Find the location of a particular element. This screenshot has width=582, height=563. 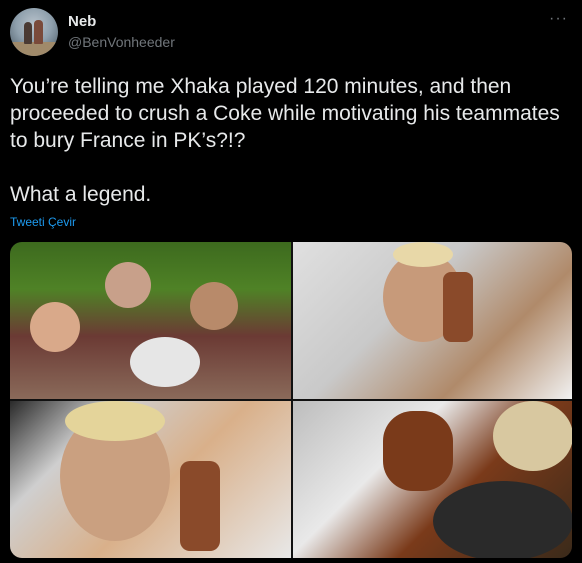

more-options-icon: ··· is located at coordinates (558, 19).